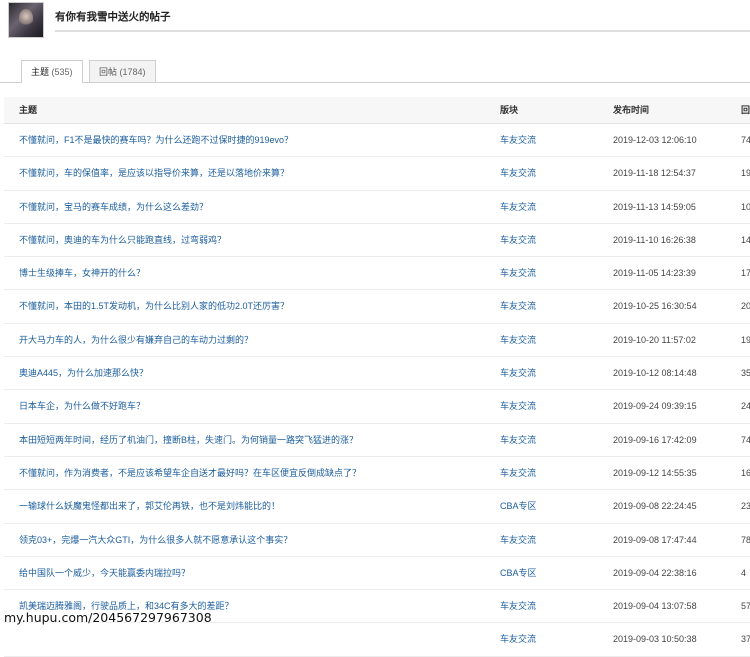 The image size is (750, 657). I want to click on column-header-board: 版块, so click(550, 110).